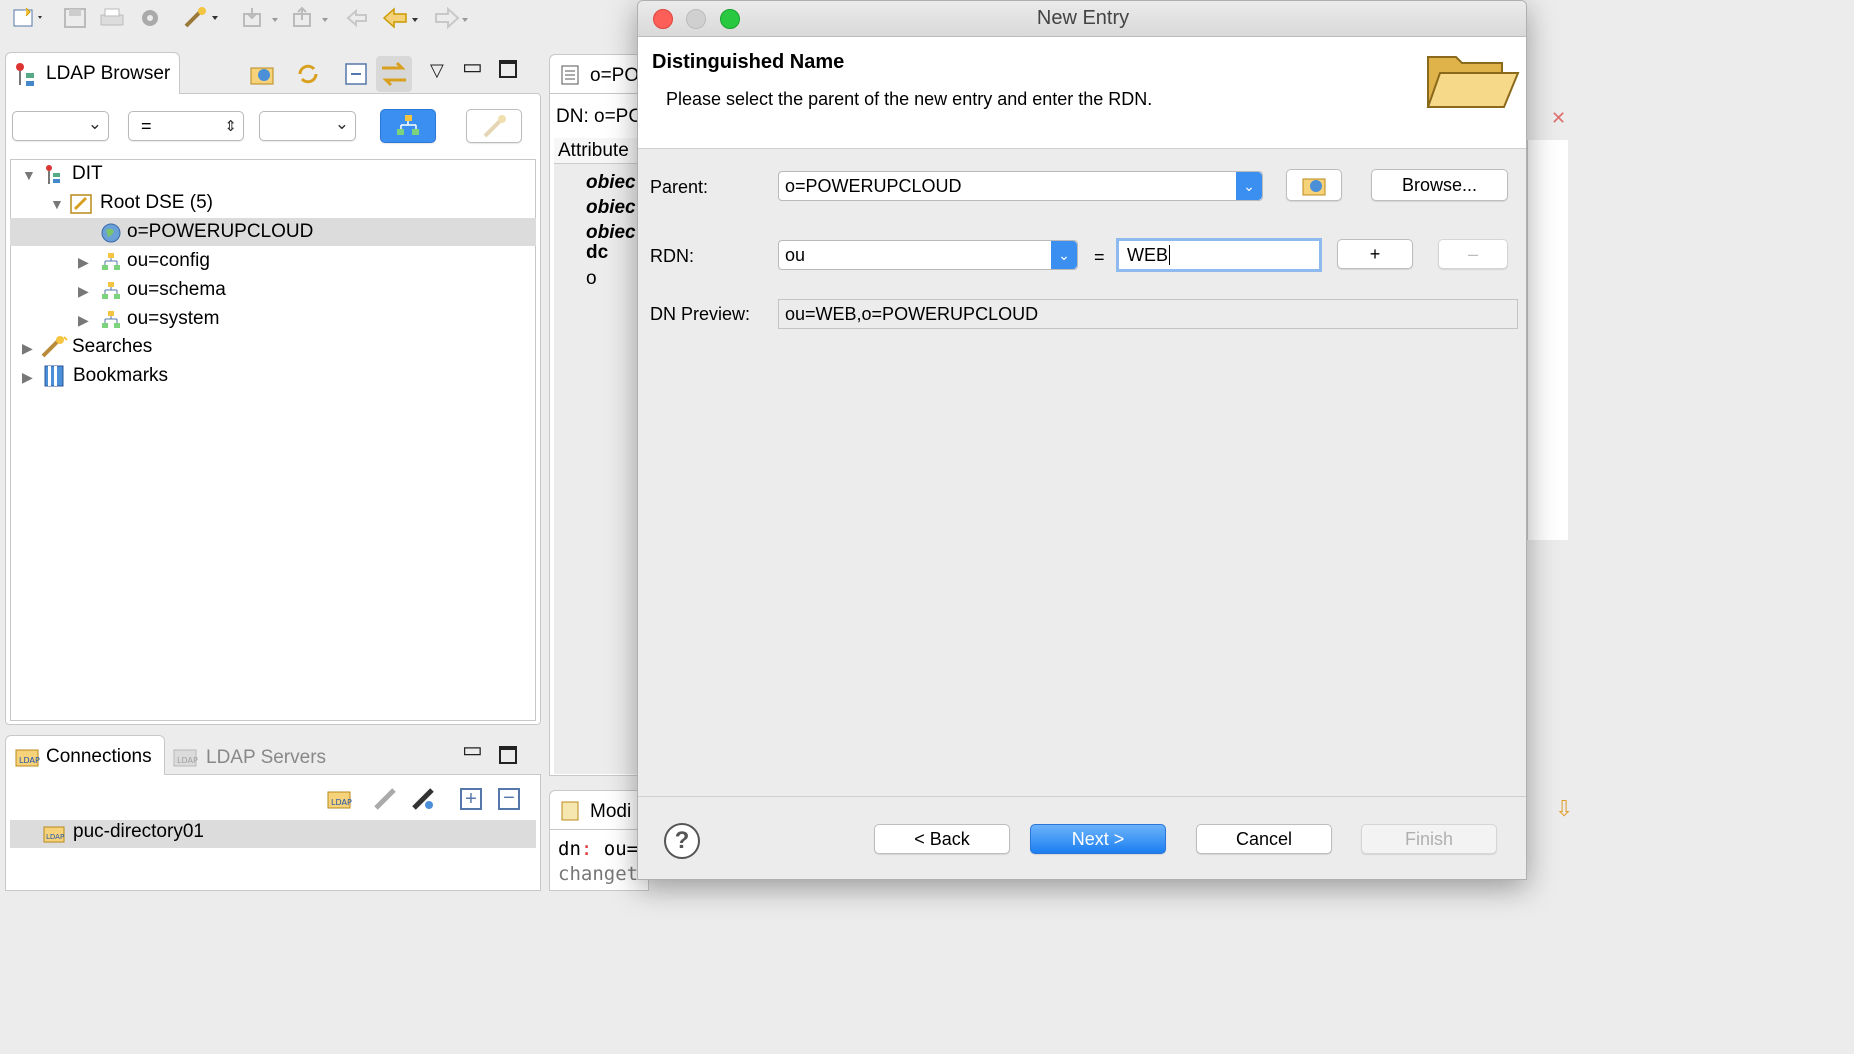  Describe the element at coordinates (424, 801) in the screenshot. I see `close-connection-icon` at that location.